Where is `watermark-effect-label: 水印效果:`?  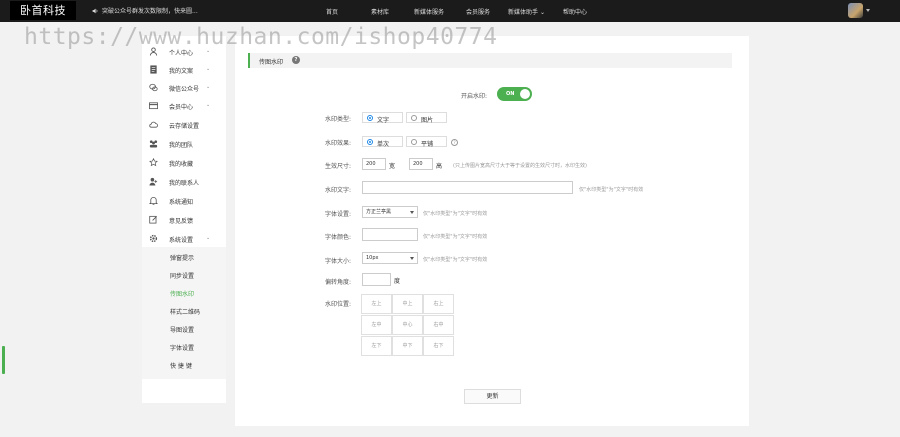 watermark-effect-label: 水印效果: is located at coordinates (338, 143).